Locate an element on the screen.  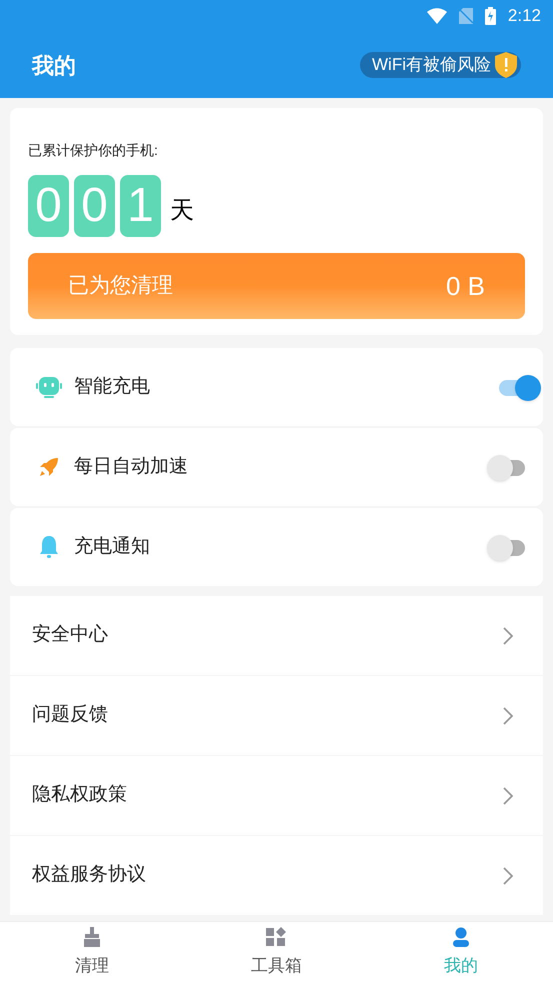
toggle-switch is located at coordinates (518, 387).